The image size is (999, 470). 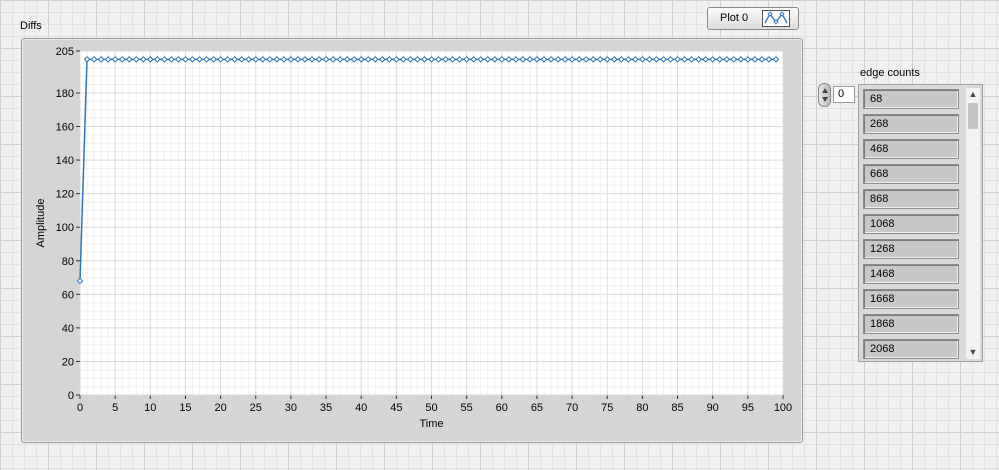 I want to click on array-element: 1268, so click(x=911, y=249).